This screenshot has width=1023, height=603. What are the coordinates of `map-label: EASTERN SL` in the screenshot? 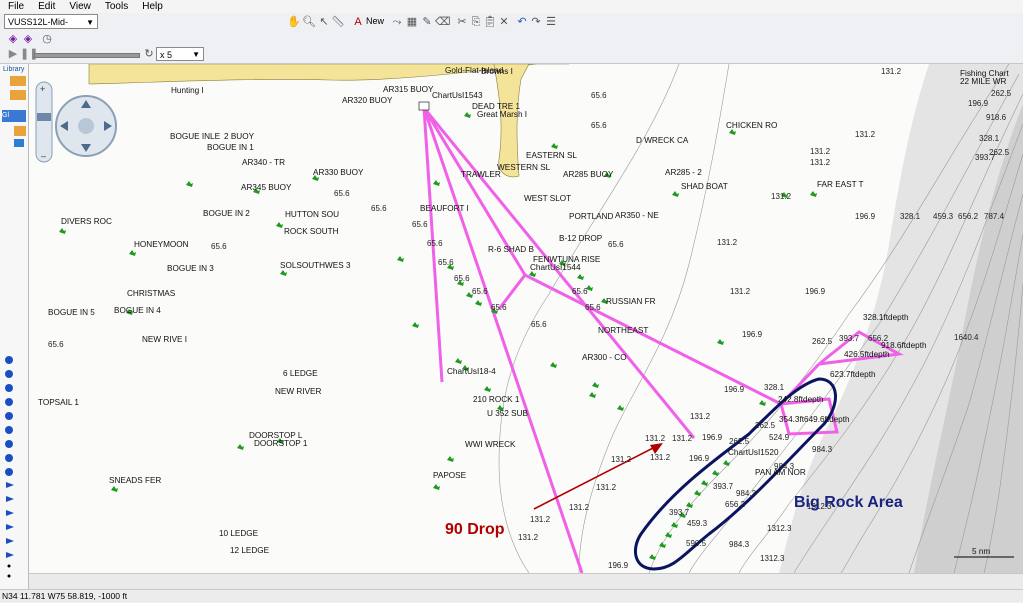 It's located at (551, 155).